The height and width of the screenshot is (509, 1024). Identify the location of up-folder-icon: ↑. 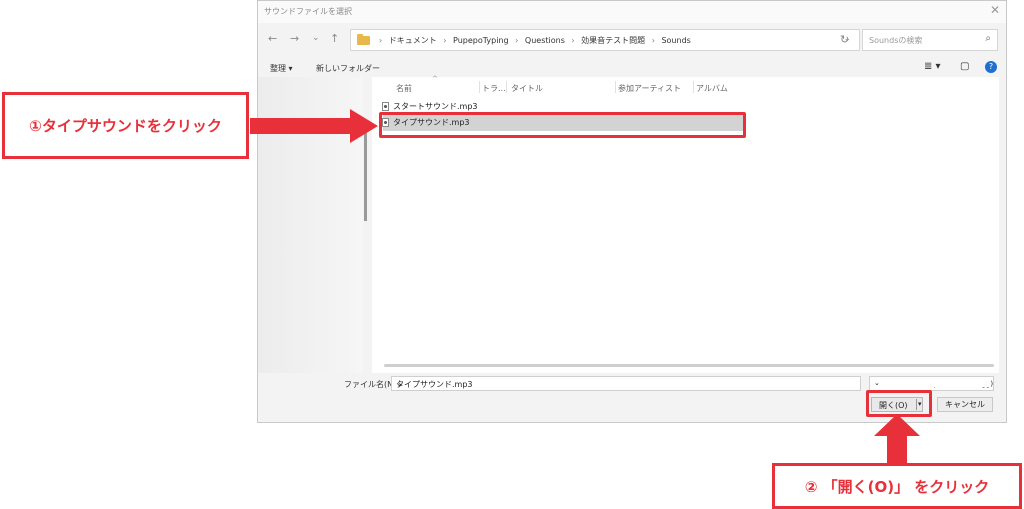
(334, 38).